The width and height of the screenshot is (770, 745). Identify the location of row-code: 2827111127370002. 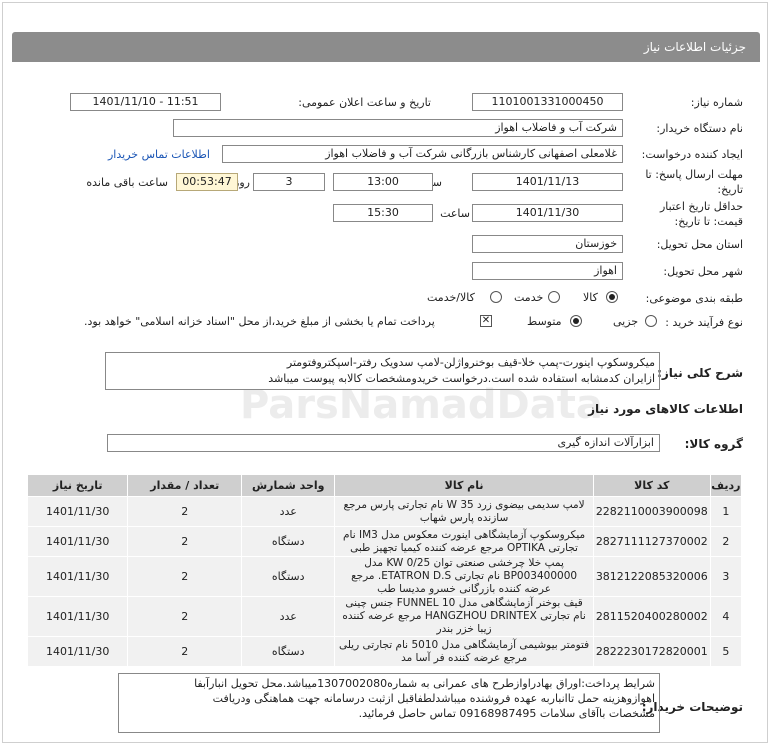
(651, 541).